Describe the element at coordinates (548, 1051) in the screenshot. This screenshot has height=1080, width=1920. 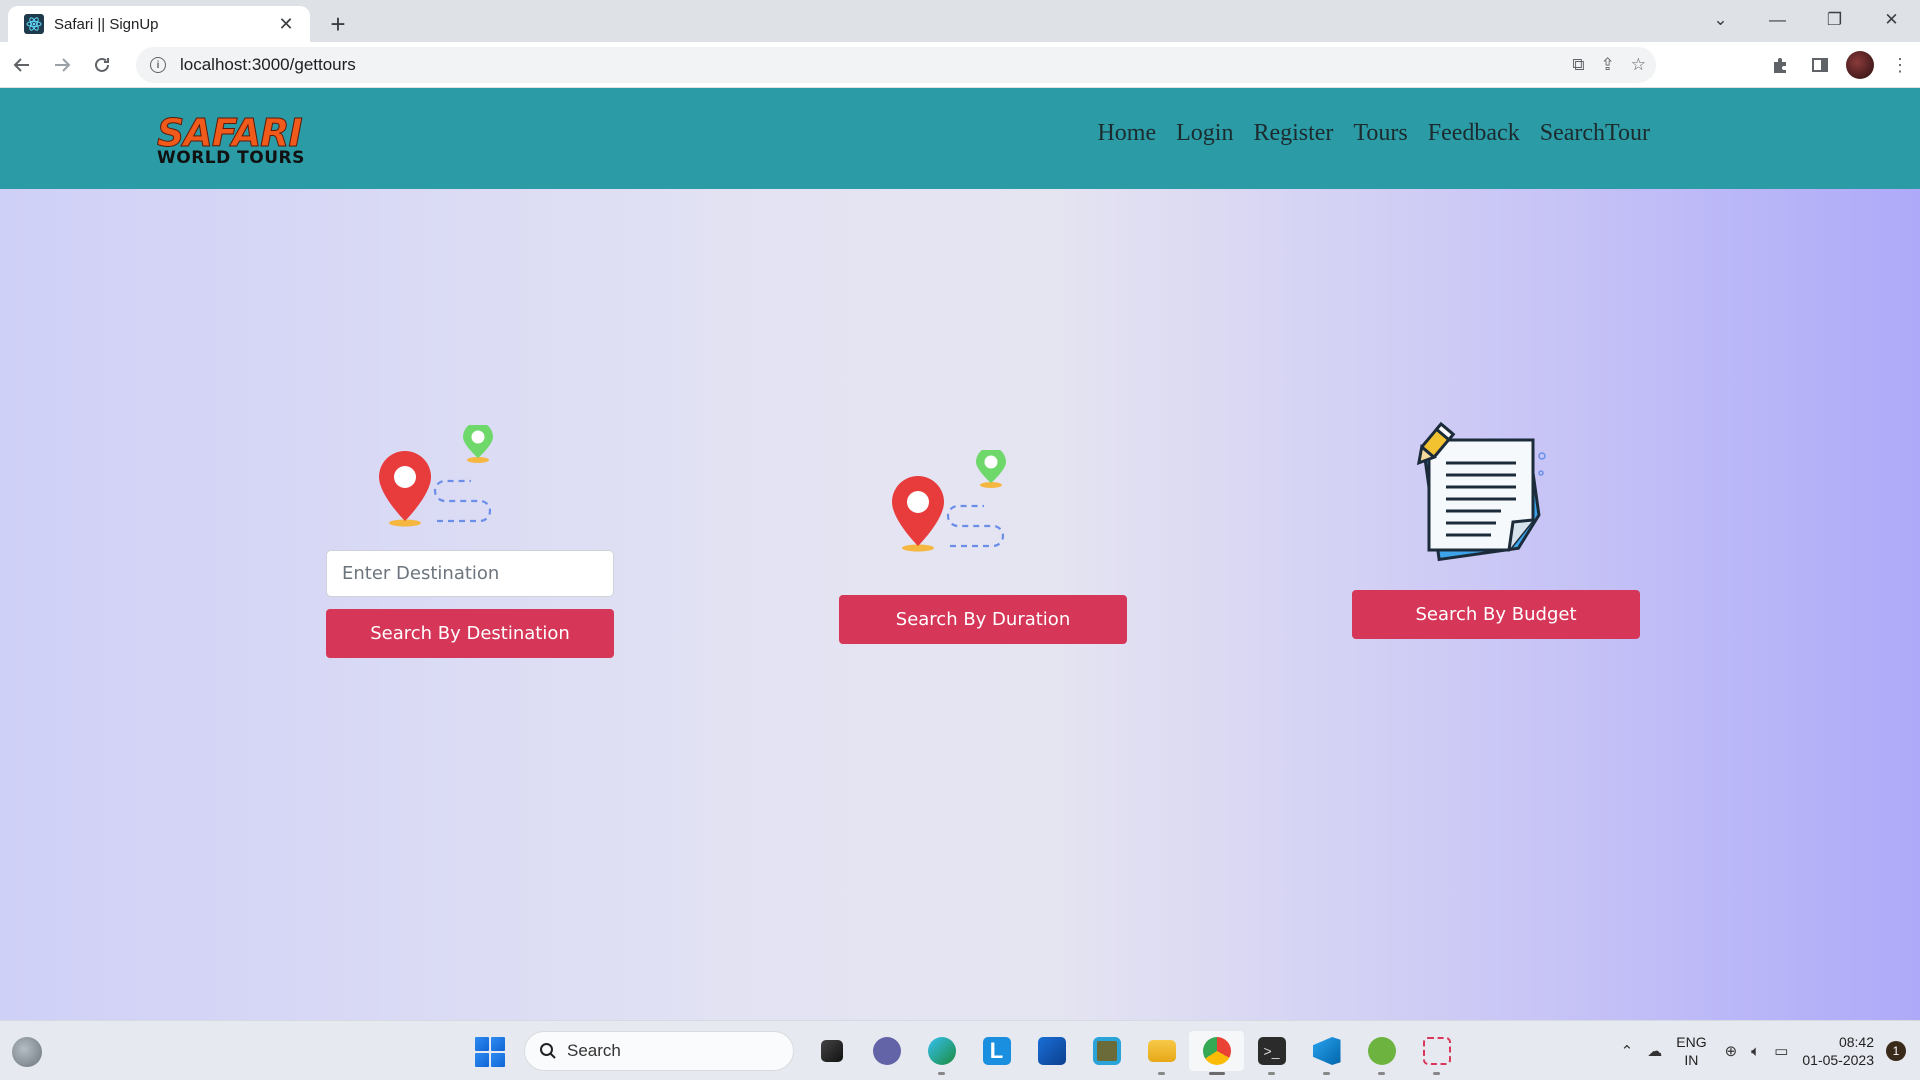
I see `search-icon` at that location.